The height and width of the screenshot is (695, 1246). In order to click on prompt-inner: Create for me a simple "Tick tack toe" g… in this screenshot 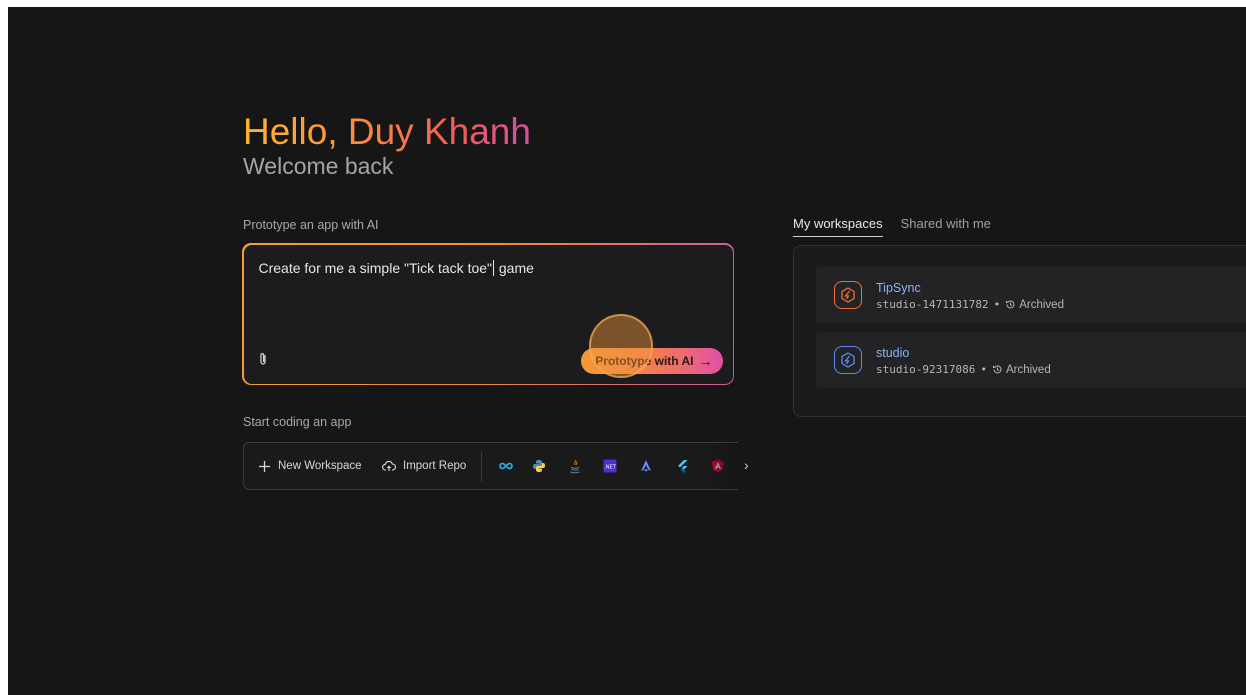, I will do `click(488, 314)`.